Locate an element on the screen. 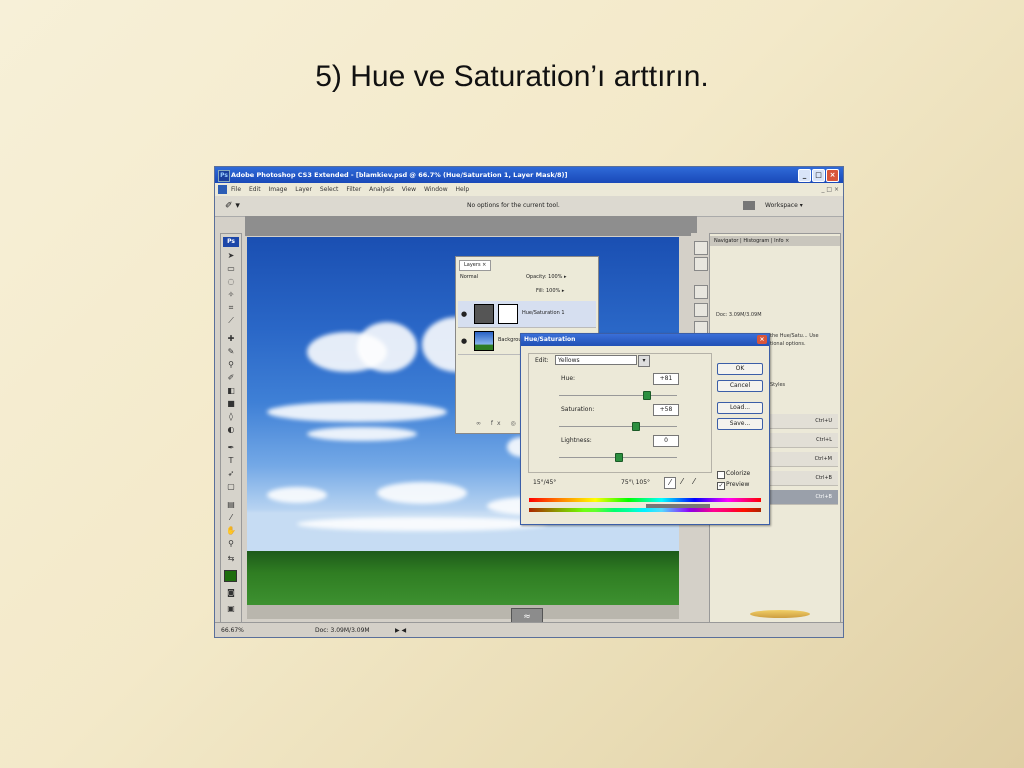 The image size is (1024, 768). zoom-level: 66.67% is located at coordinates (232, 630).